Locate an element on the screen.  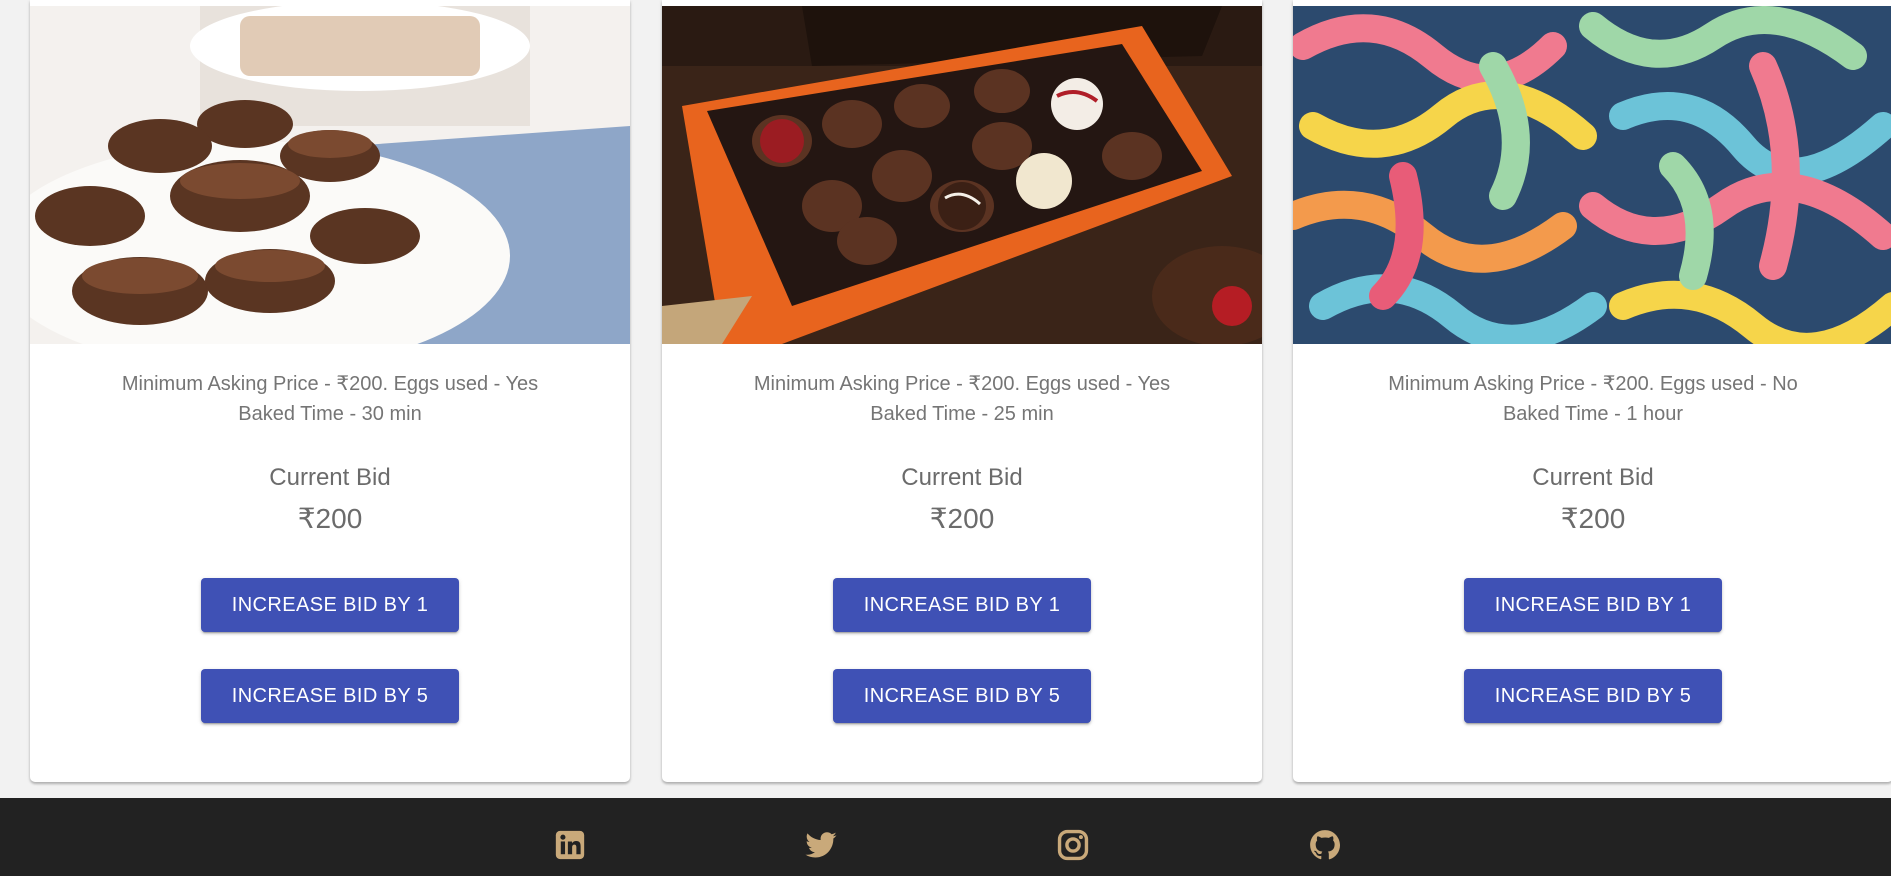
linkedin-icon is located at coordinates (570, 845).